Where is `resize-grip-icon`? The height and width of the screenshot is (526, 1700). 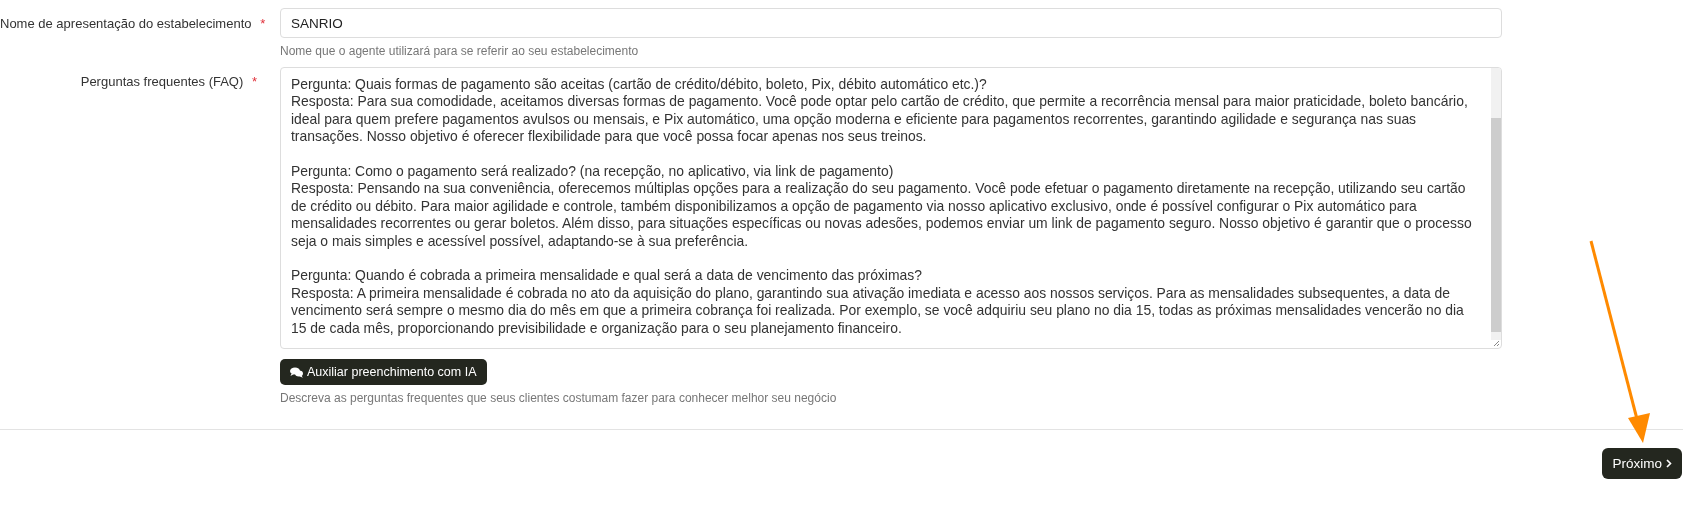 resize-grip-icon is located at coordinates (1496, 343).